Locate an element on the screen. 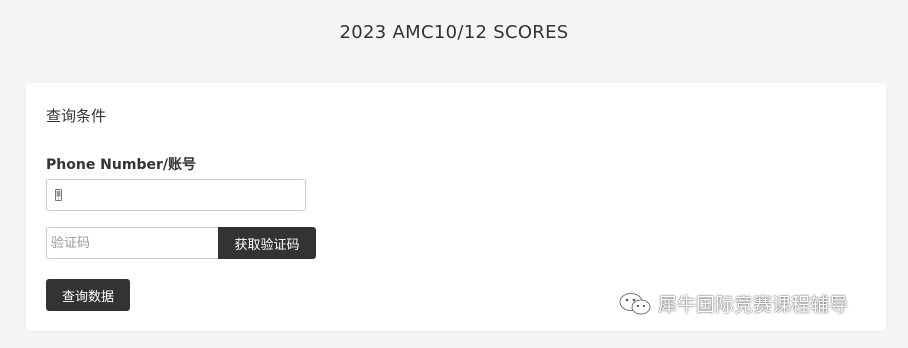 Image resolution: width=908 pixels, height=348 pixels. watermark-text: 犀牛国际竞赛课程辅导 is located at coordinates (753, 305).